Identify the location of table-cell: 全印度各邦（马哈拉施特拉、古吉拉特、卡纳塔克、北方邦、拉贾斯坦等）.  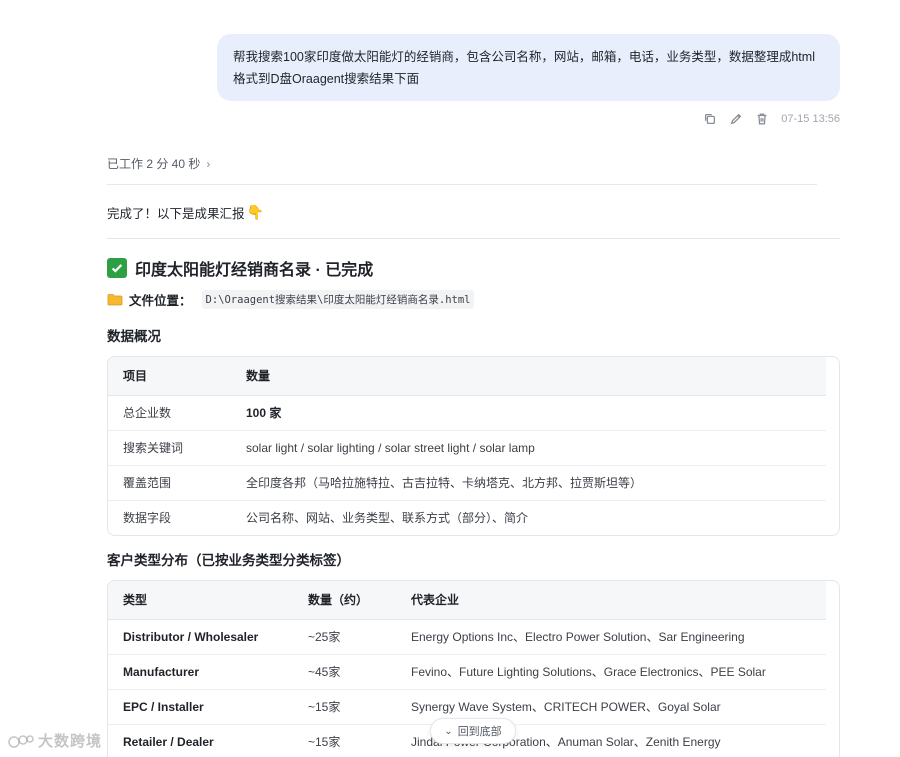
(528, 483).